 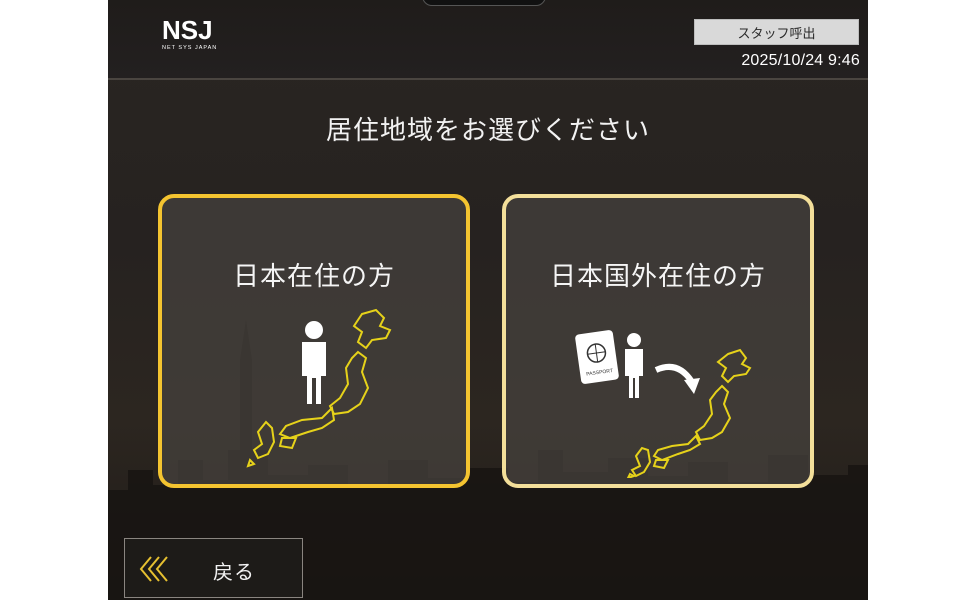 I want to click on logo-text: NSJ, so click(x=187, y=30).